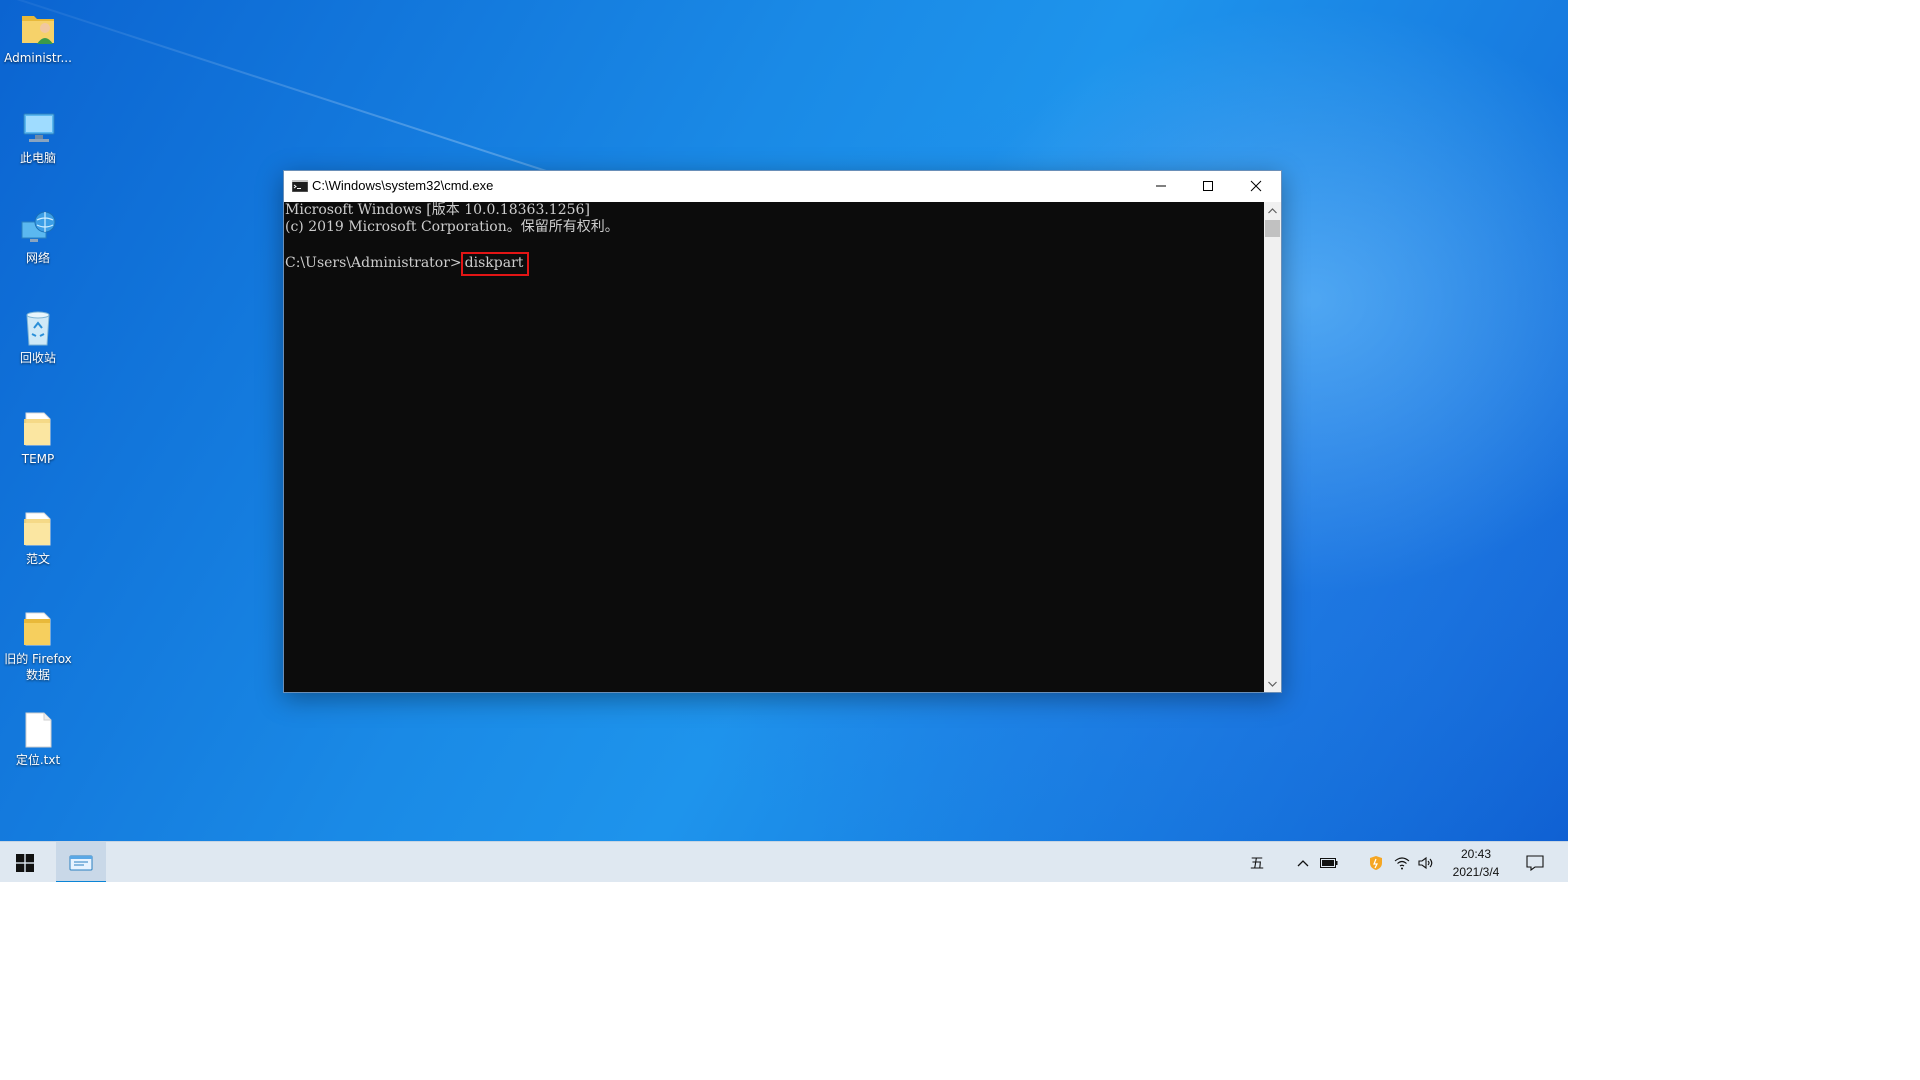 This screenshot has height=1080, width=1920. I want to click on chevron-down-icon, so click(1272, 684).